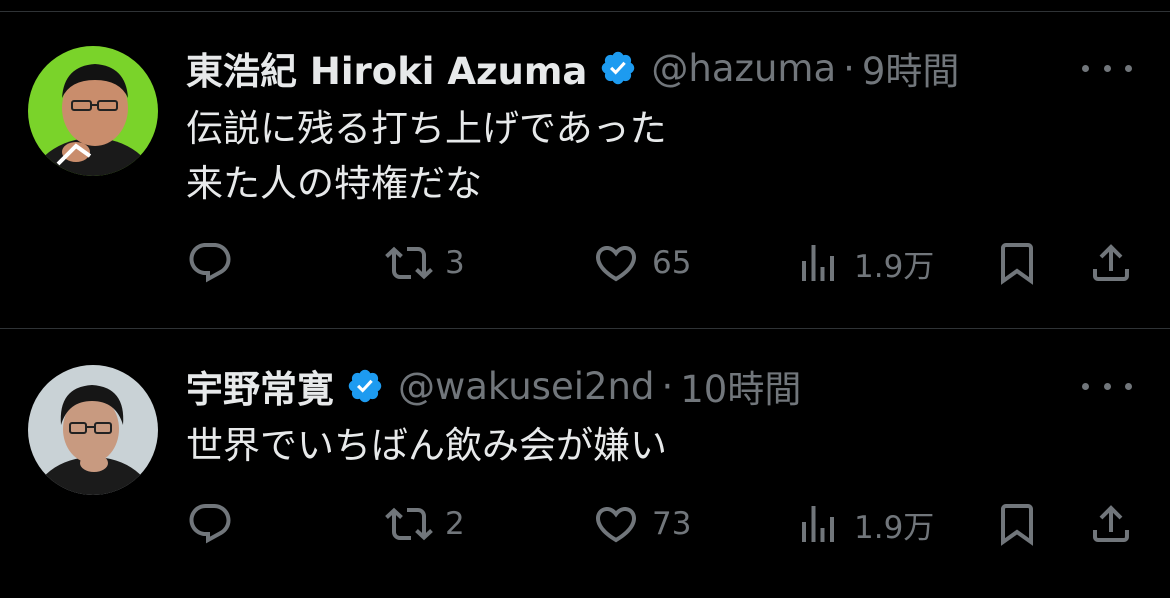 This screenshot has width=1170, height=598. What do you see at coordinates (641, 524) in the screenshot?
I see `like-button: 73` at bounding box center [641, 524].